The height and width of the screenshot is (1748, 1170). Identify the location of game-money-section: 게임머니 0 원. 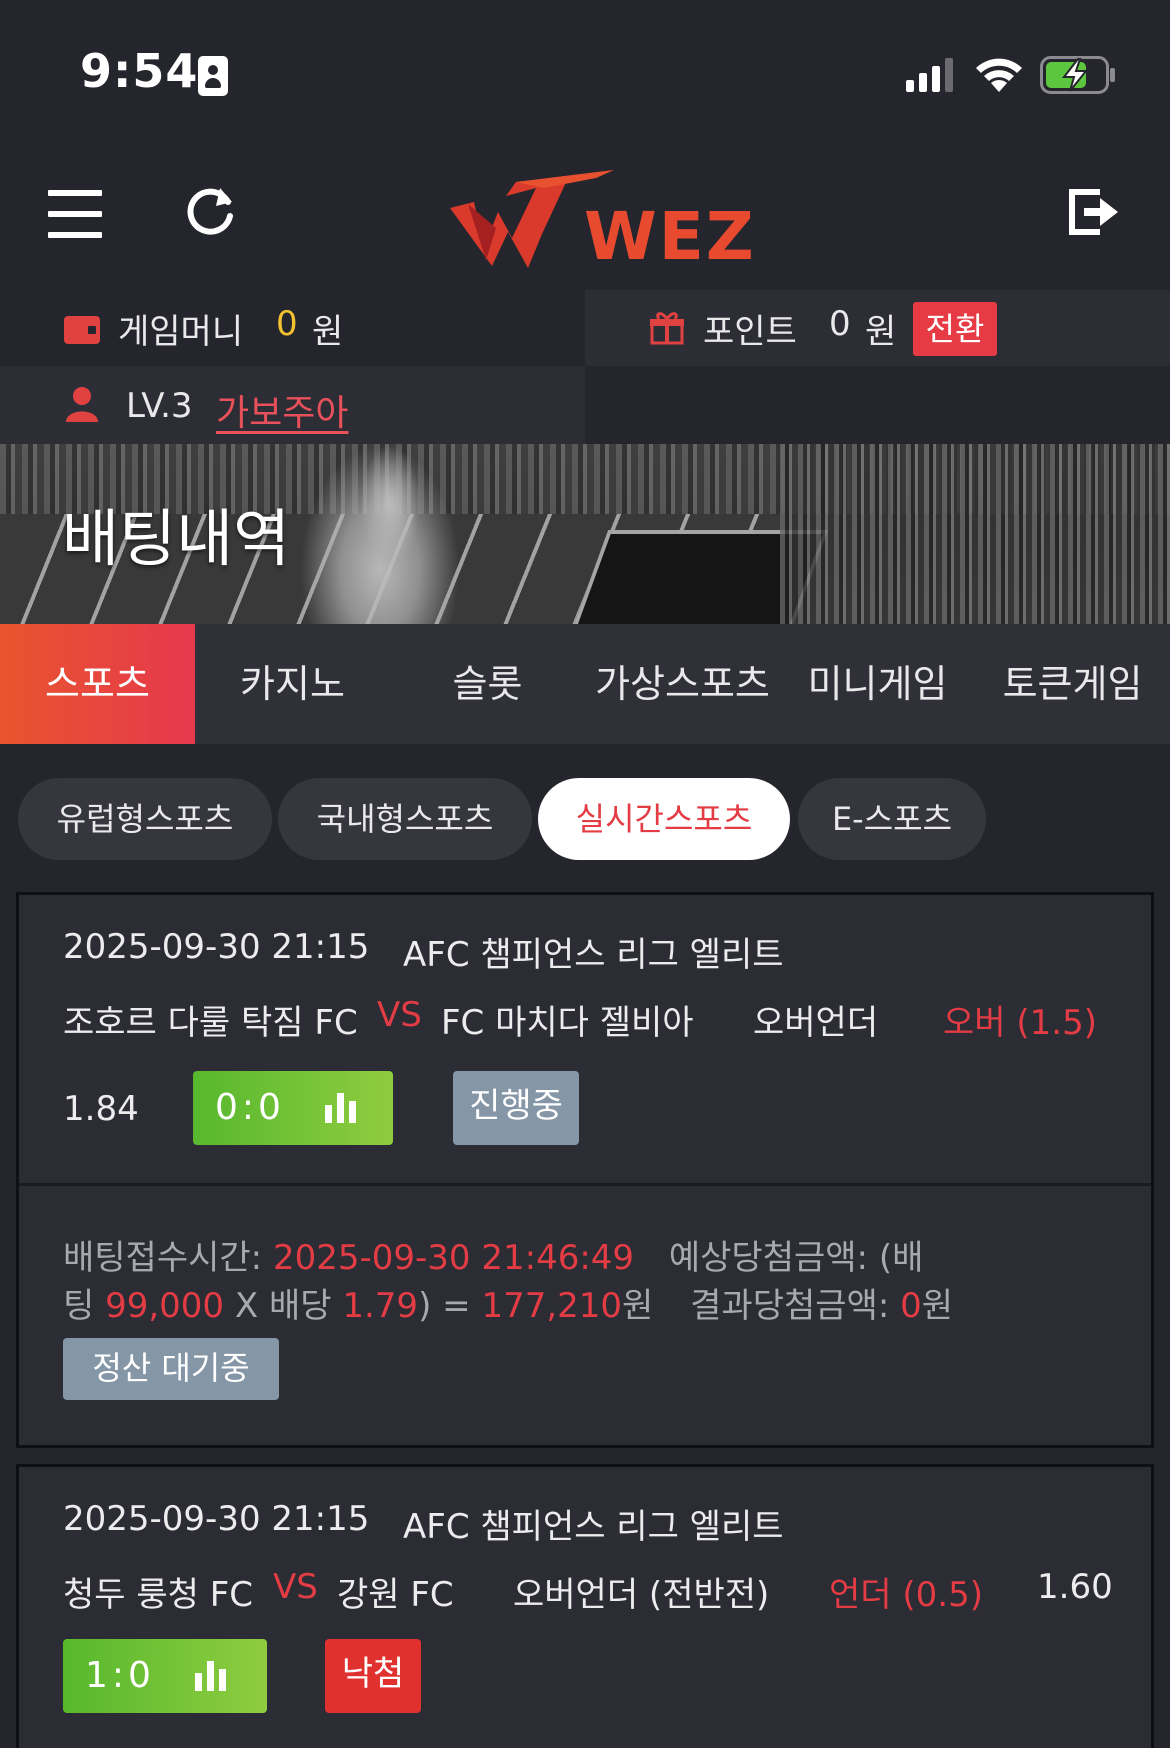
(292, 328).